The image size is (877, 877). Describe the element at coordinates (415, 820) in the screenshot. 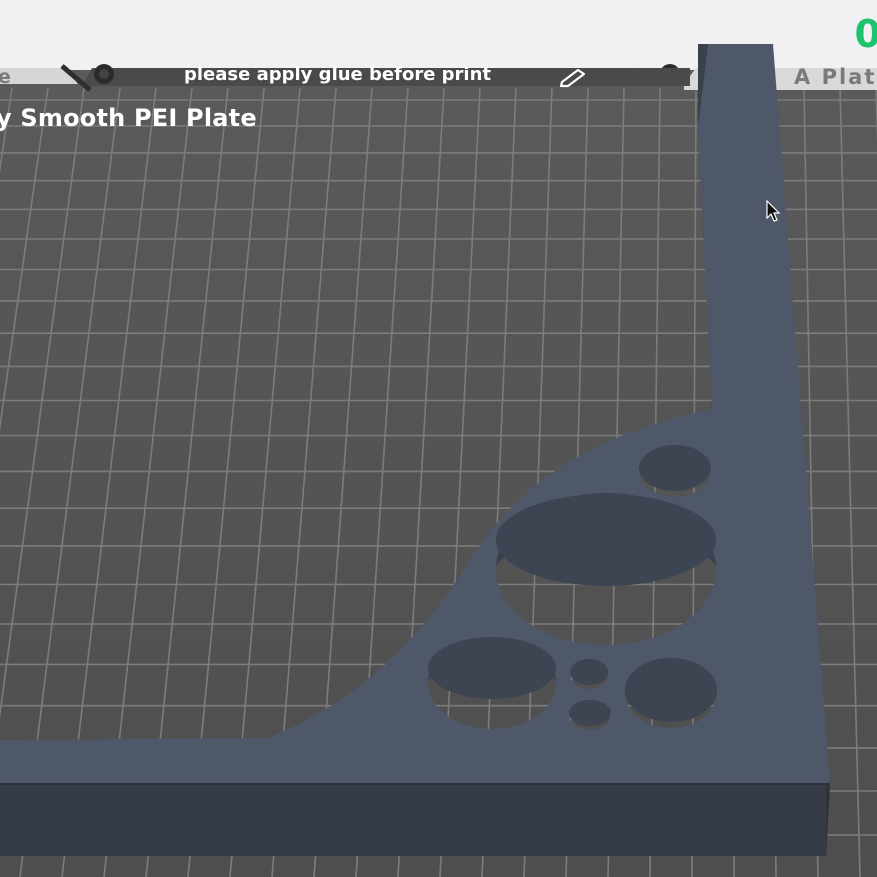

I see `bracket-front-face` at that location.